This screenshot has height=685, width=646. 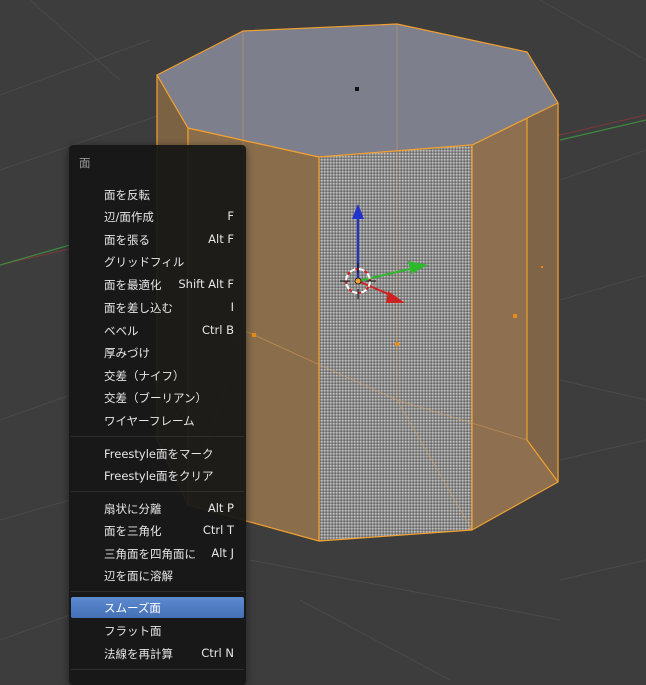 What do you see at coordinates (157, 239) in the screenshot?
I see `menu-item-fill: 面を張る Alt F` at bounding box center [157, 239].